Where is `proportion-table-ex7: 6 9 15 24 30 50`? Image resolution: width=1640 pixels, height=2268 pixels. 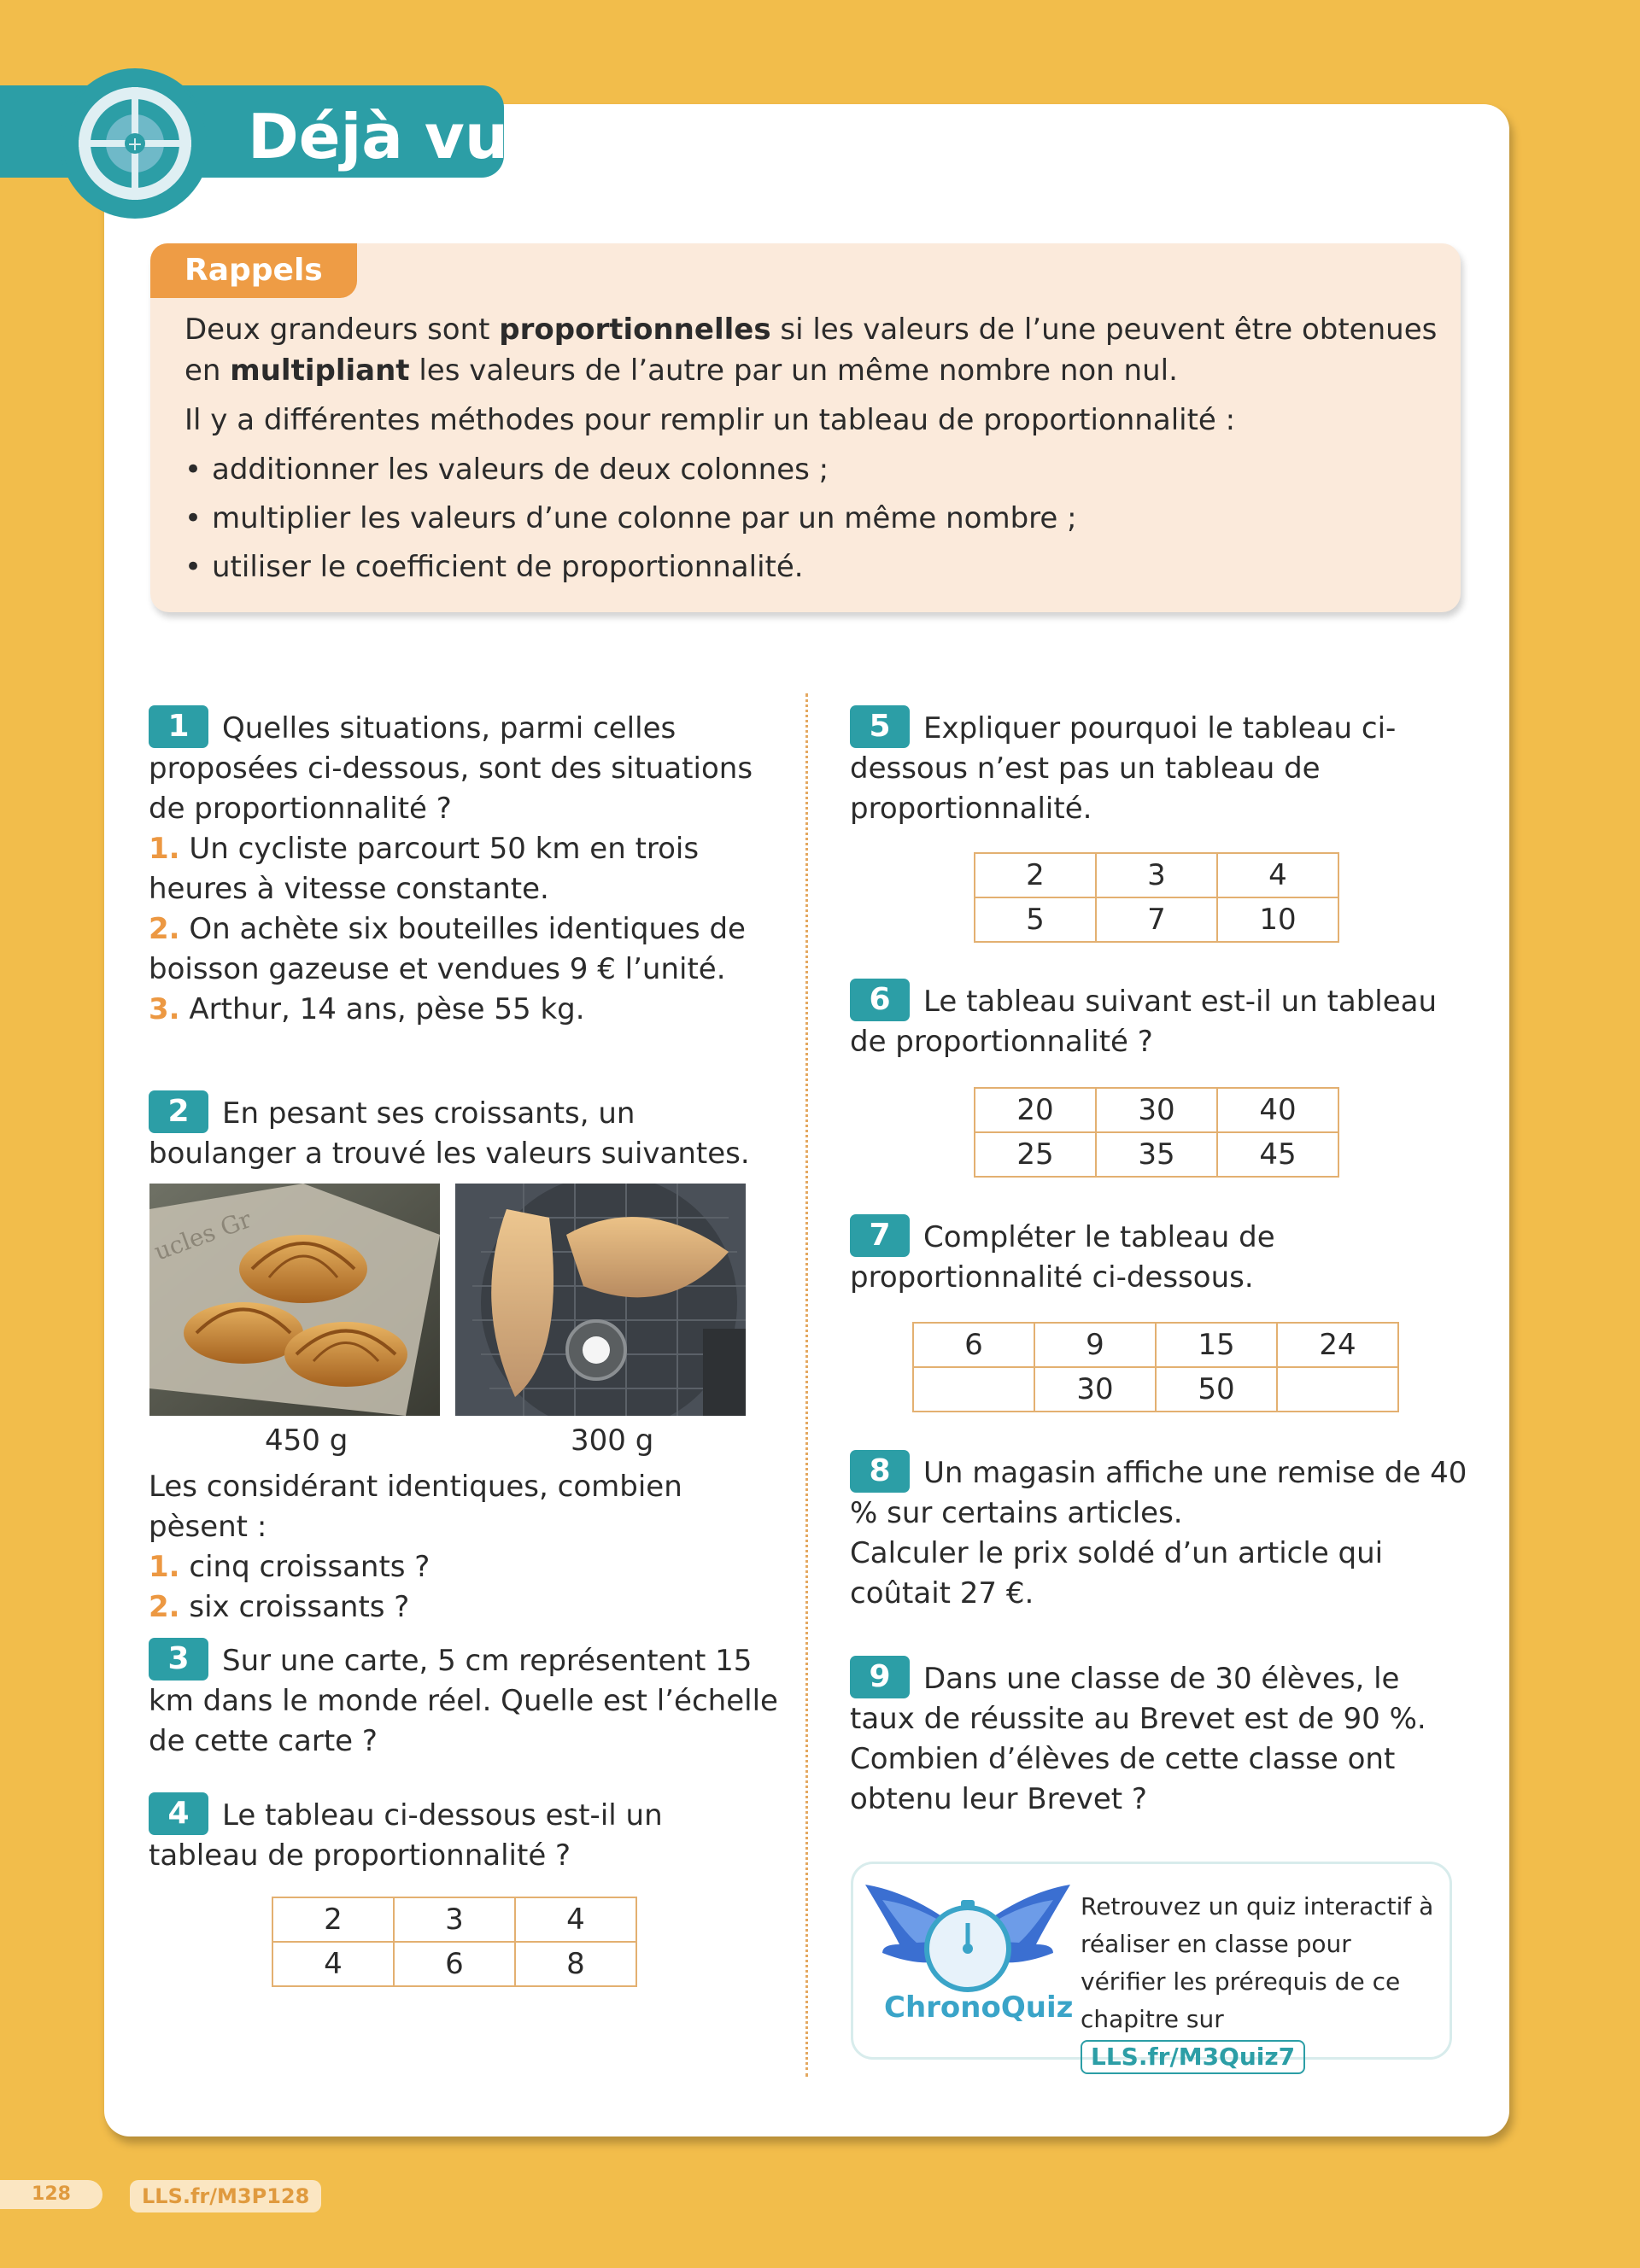 proportion-table-ex7: 6 9 15 24 30 50 is located at coordinates (1155, 1367).